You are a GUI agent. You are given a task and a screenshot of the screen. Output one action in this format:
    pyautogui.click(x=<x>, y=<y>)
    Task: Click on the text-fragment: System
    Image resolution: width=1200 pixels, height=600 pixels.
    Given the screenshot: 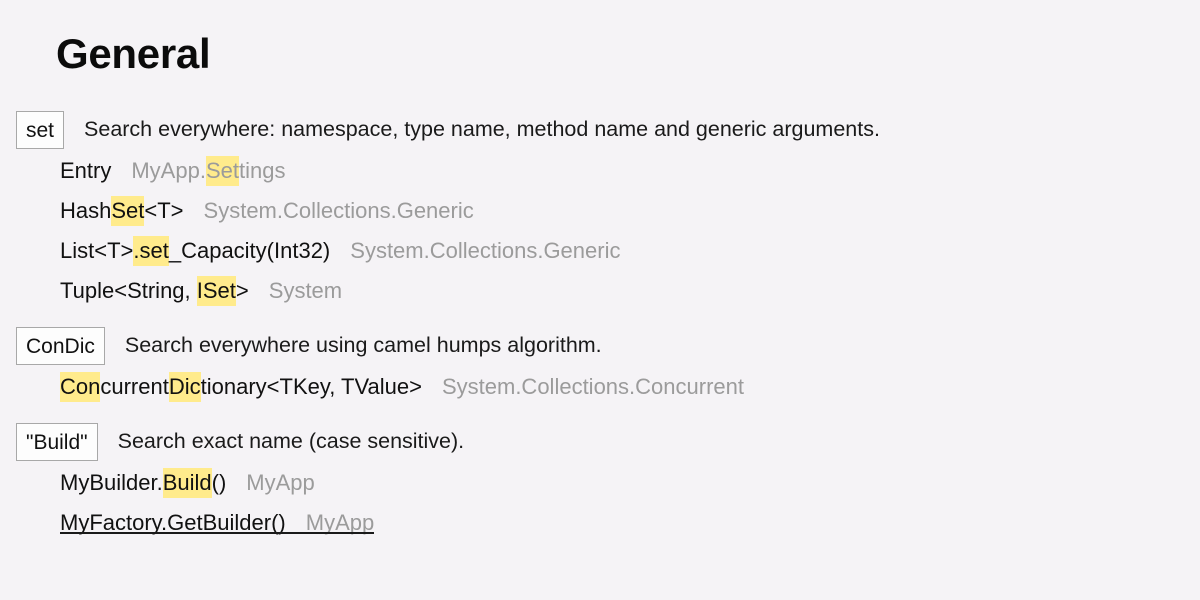 What is the action you would take?
    pyautogui.click(x=305, y=290)
    